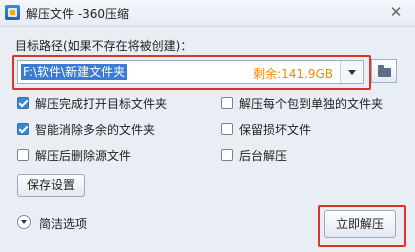  I want to click on path-input: F:\软件\新建文件夹, so click(74, 72).